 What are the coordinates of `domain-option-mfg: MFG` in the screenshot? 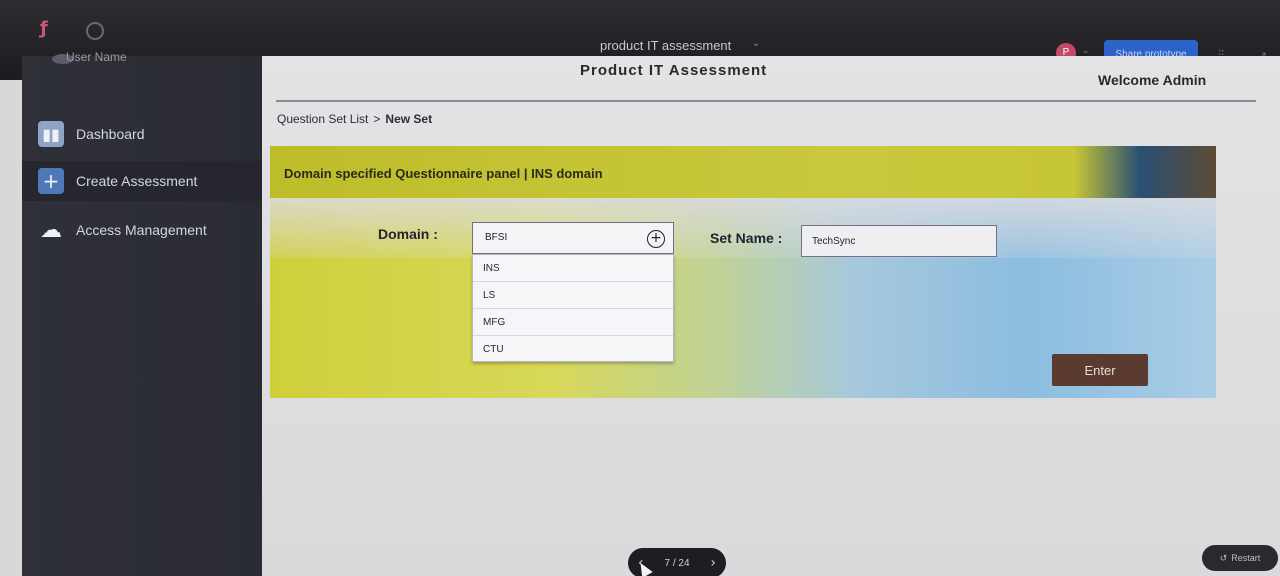 It's located at (573, 322).